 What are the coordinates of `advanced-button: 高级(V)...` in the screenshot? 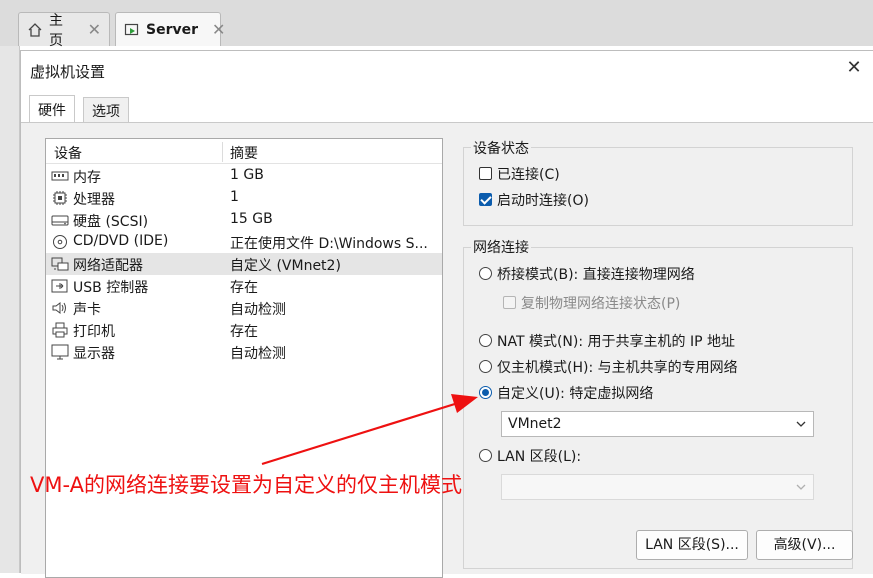 It's located at (804, 545).